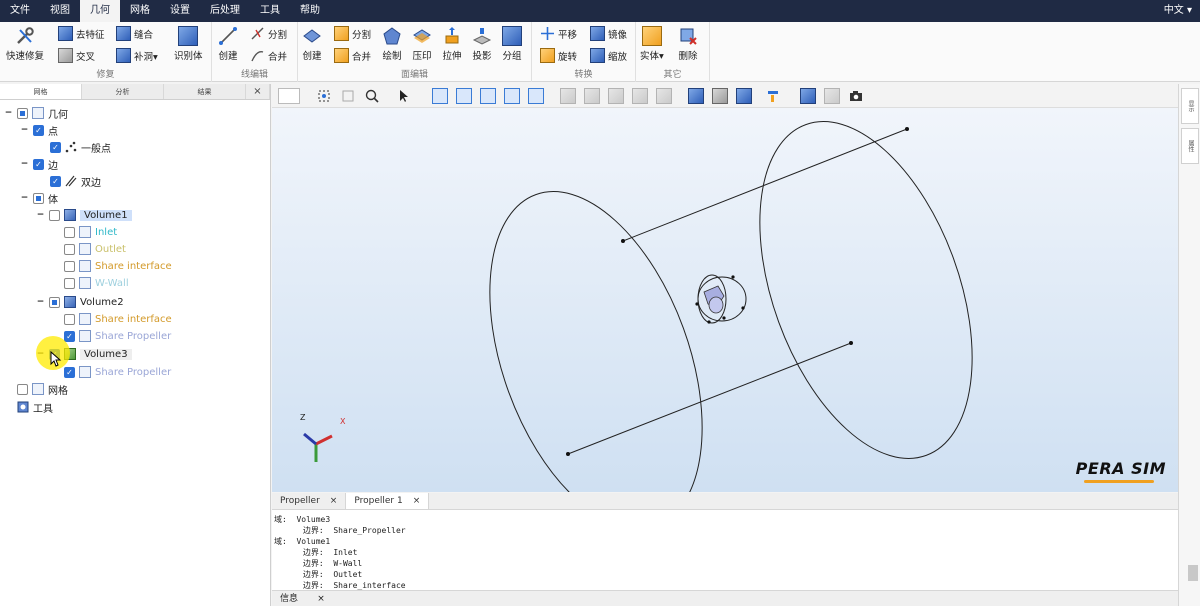 The image size is (1200, 606). Describe the element at coordinates (568, 96) in the screenshot. I see `view-front-icon` at that location.